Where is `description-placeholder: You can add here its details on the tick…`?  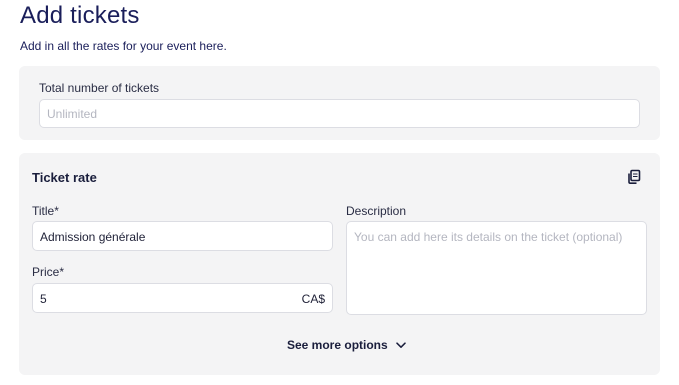 description-placeholder: You can add here its details on the tick… is located at coordinates (488, 237).